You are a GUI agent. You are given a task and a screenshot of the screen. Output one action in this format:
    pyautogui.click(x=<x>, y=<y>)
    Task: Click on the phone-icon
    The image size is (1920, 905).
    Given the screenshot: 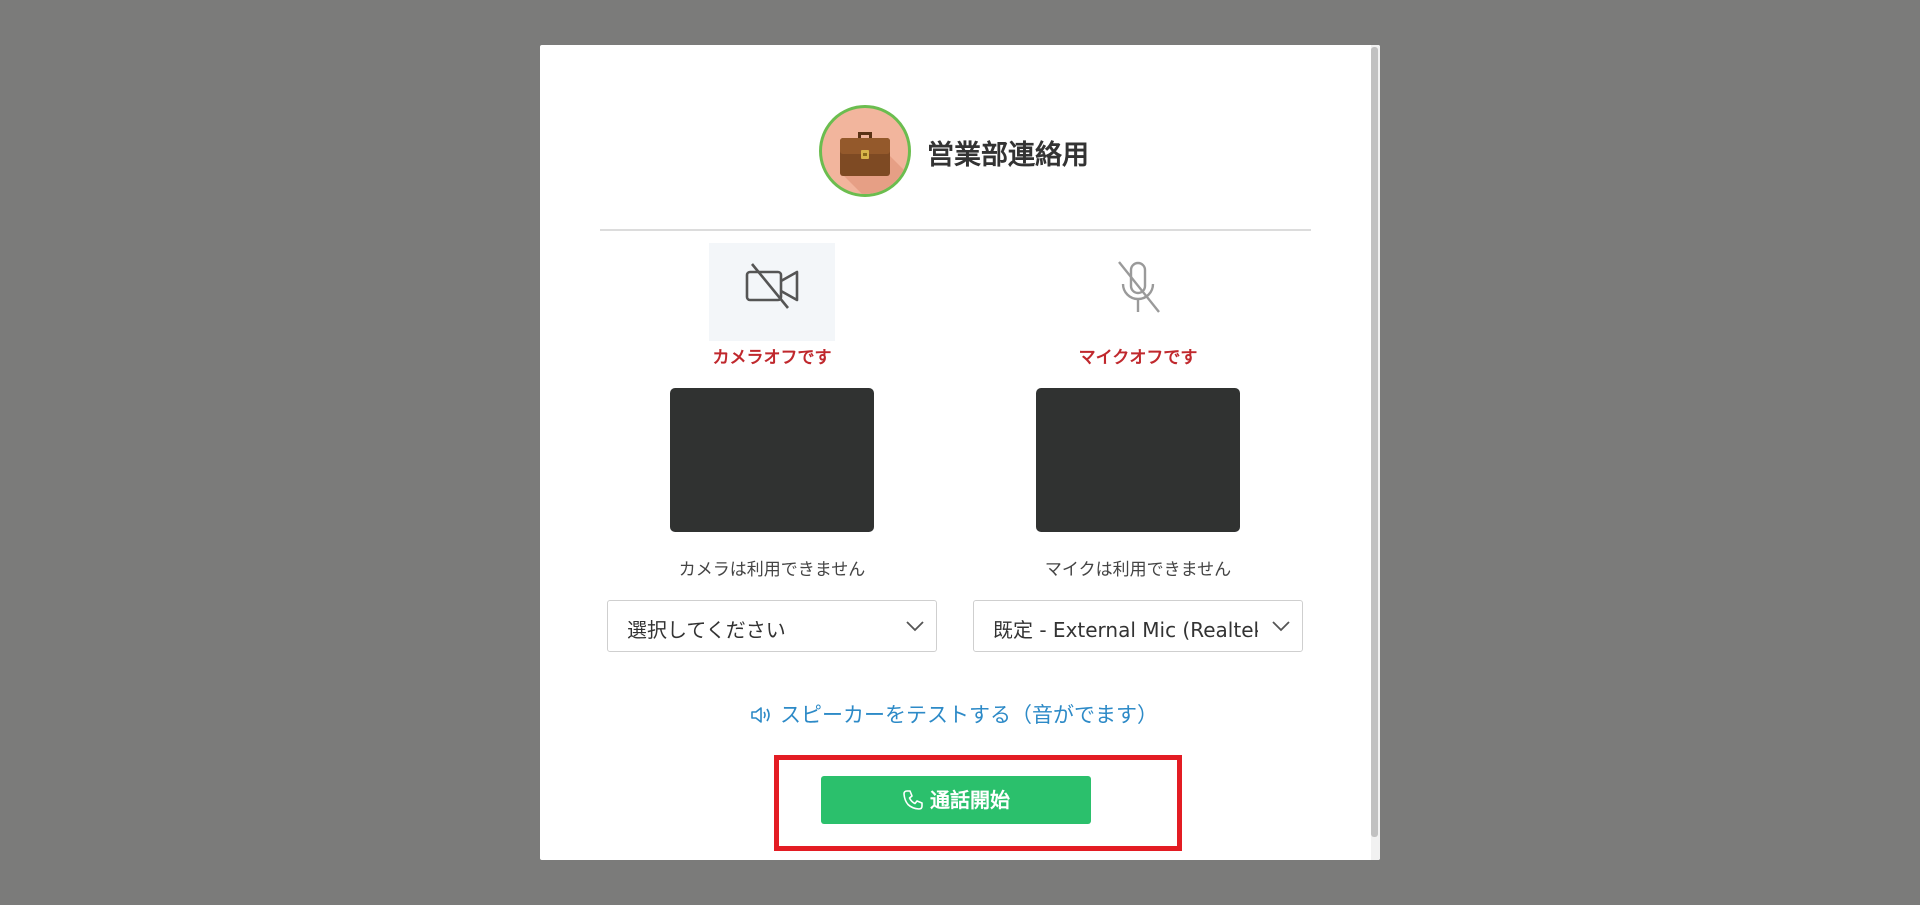 What is the action you would take?
    pyautogui.click(x=913, y=800)
    